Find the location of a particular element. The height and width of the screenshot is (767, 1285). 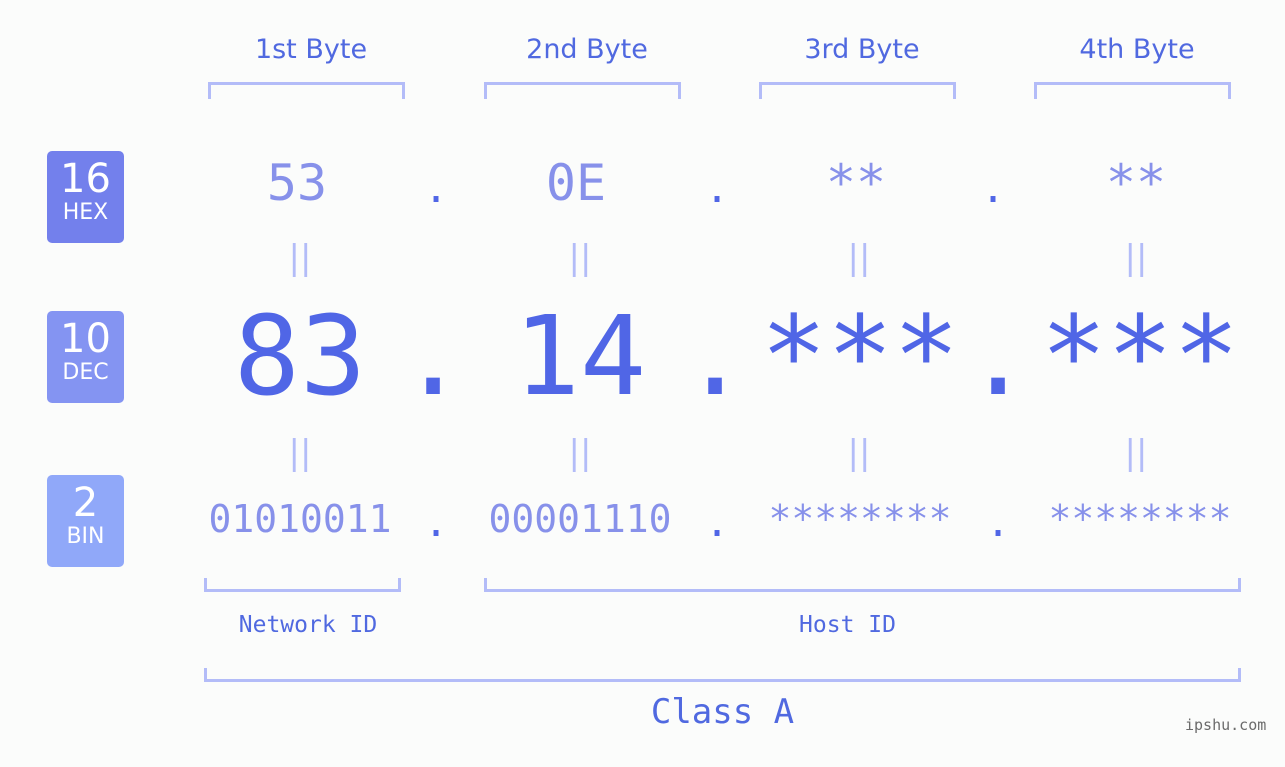

dec-badge-label: DEC is located at coordinates (85, 372).